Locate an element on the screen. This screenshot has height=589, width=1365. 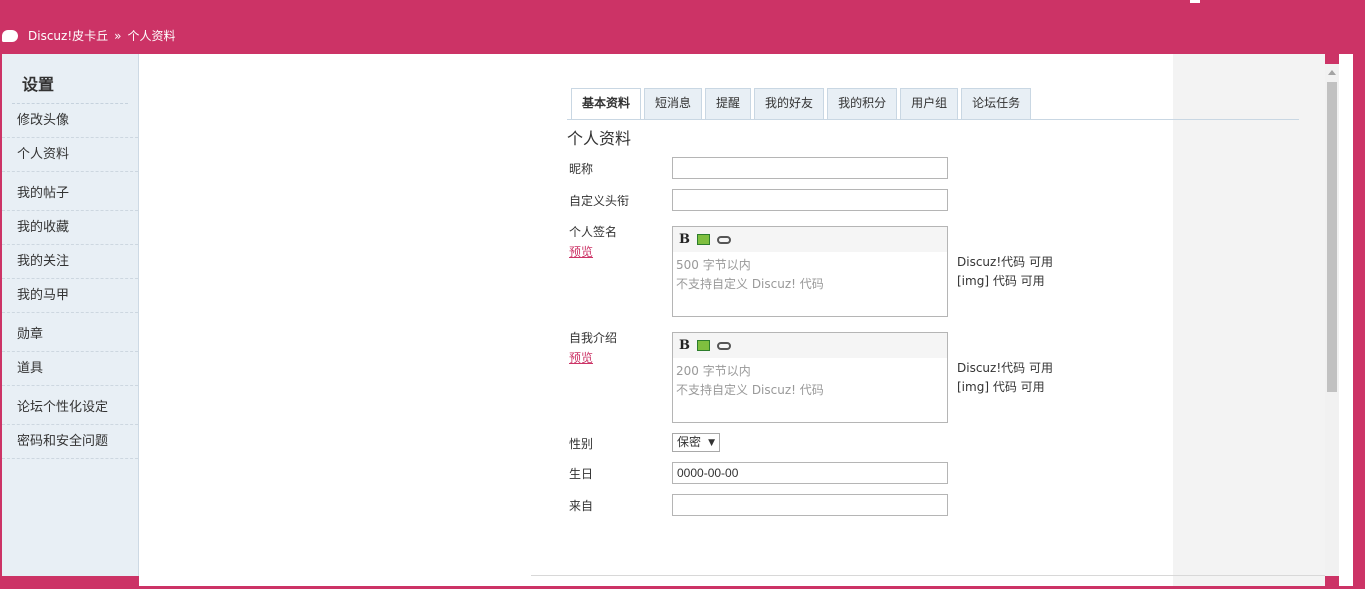
breadcrumb-current: 个人资料 is located at coordinates (151, 36).